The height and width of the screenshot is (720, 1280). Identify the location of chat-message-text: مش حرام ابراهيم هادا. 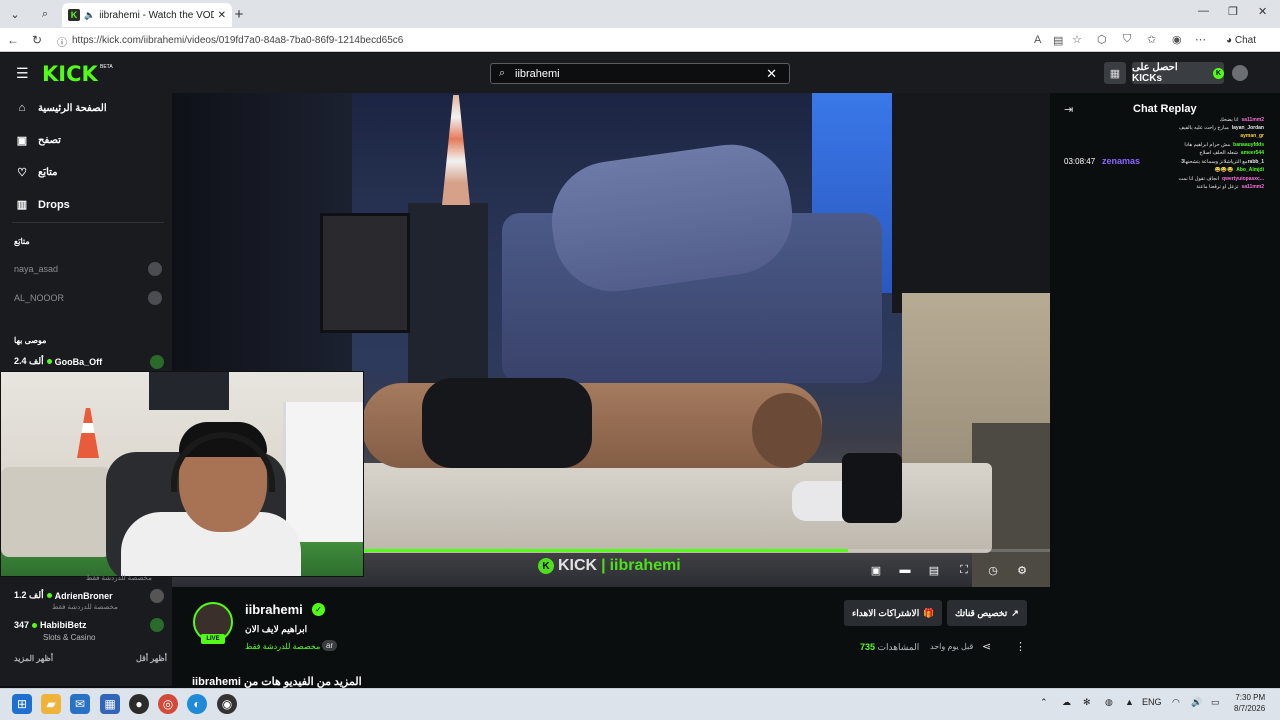
(1207, 145).